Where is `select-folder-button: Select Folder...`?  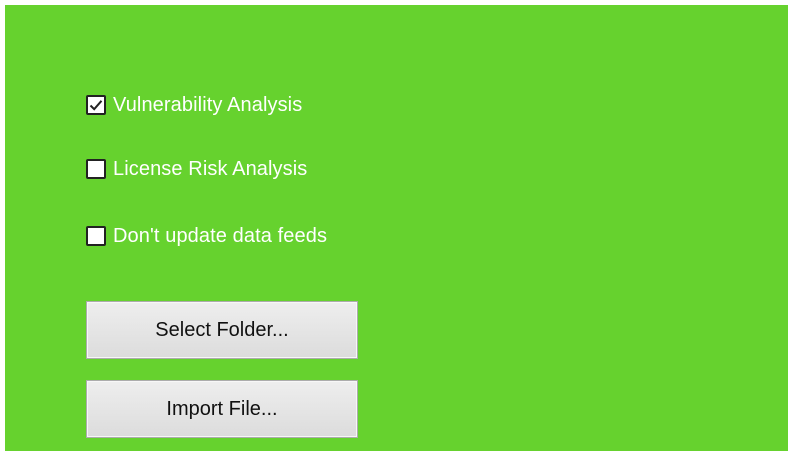 select-folder-button: Select Folder... is located at coordinates (222, 330).